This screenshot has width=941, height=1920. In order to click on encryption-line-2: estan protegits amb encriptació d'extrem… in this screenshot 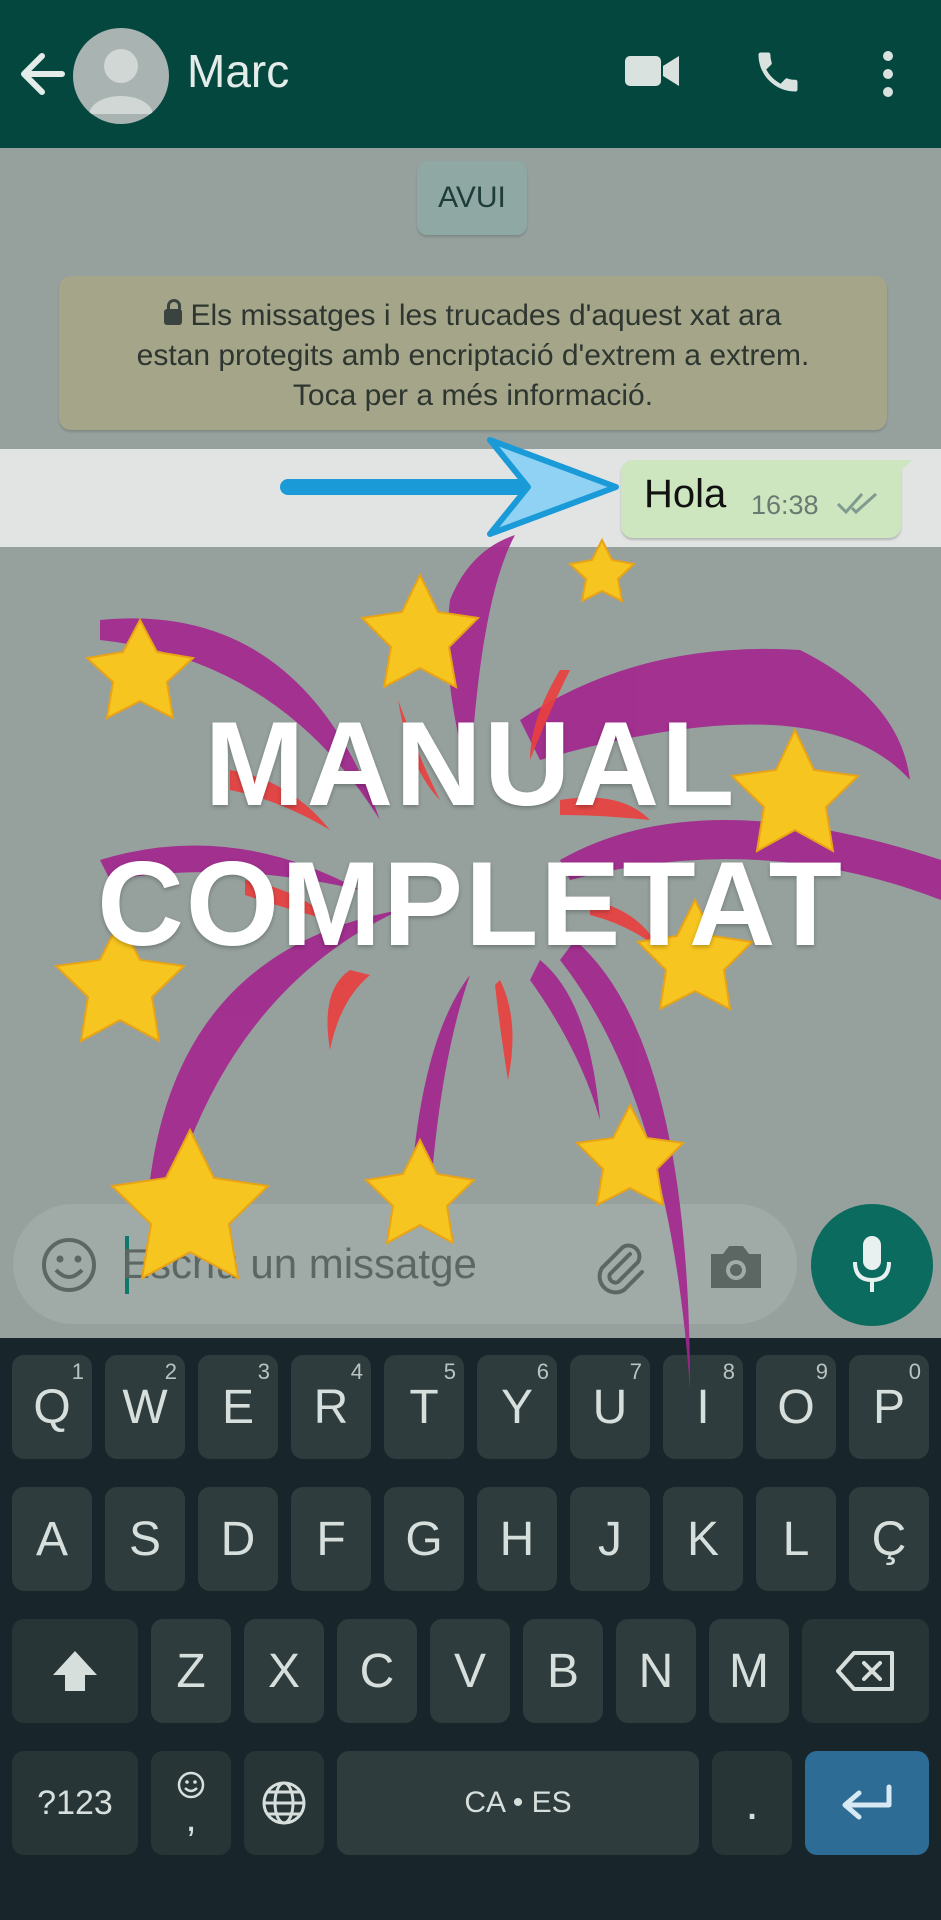, I will do `click(473, 355)`.